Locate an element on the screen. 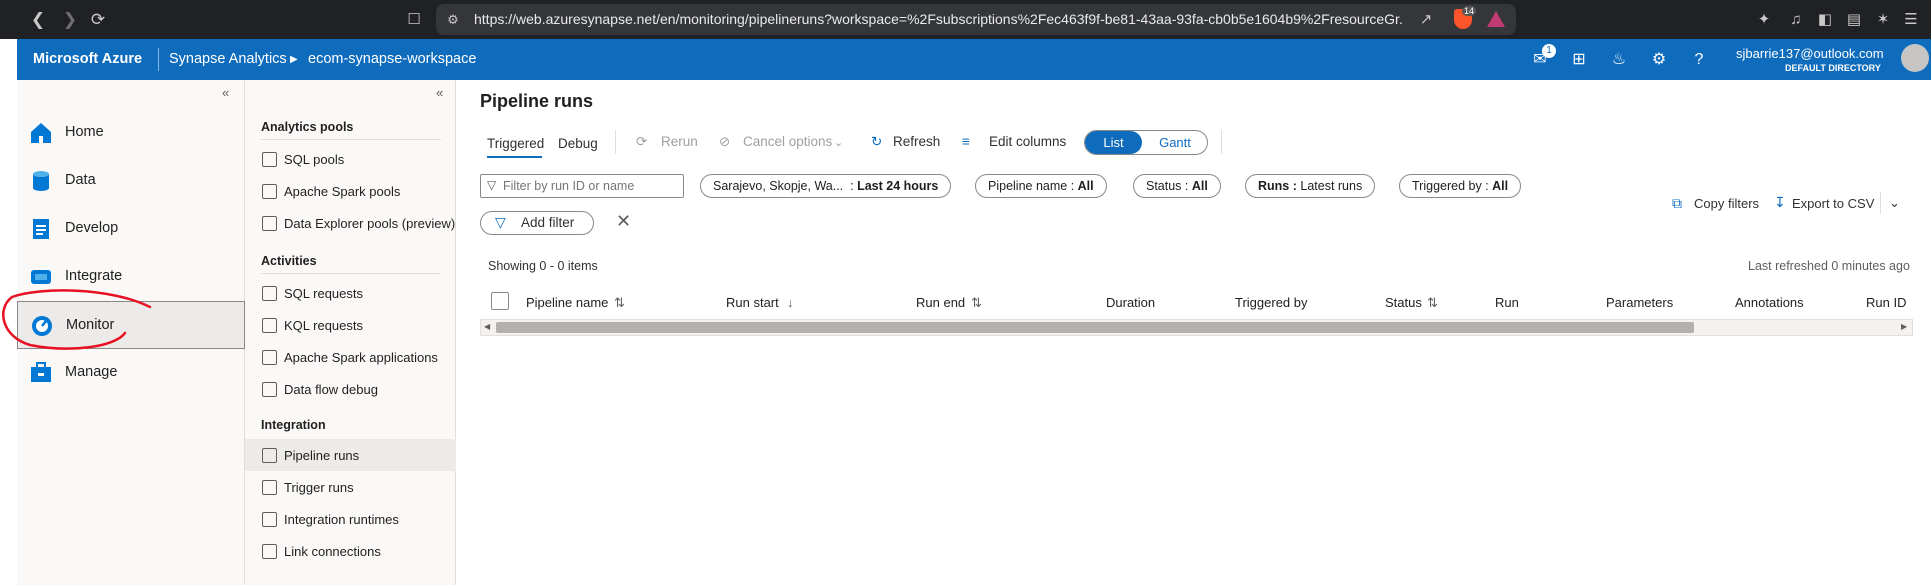  subnav-item-pipeline-runs: Pipeline runs is located at coordinates (350, 455).